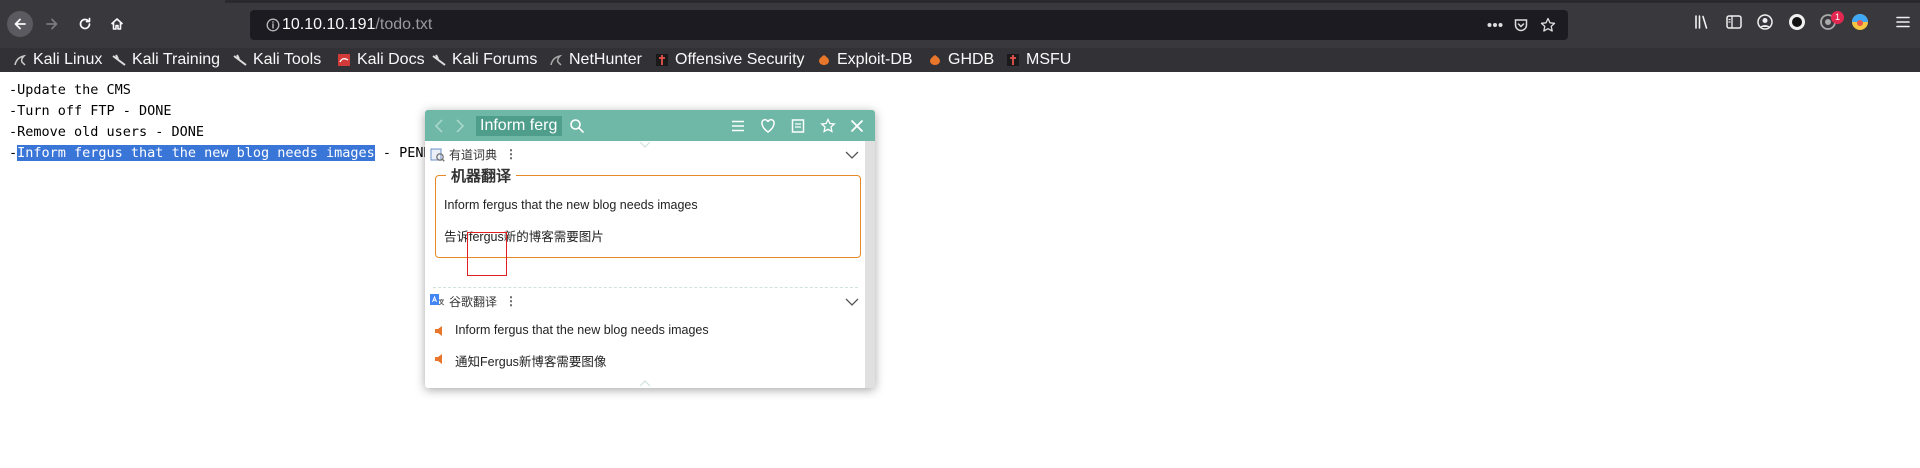  I want to click on app-menu-icon, so click(1903, 22).